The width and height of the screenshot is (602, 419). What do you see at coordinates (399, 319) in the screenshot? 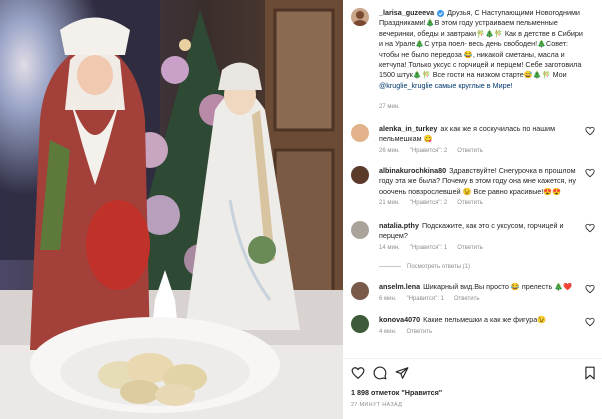
I see `comment-username: konova4070` at bounding box center [399, 319].